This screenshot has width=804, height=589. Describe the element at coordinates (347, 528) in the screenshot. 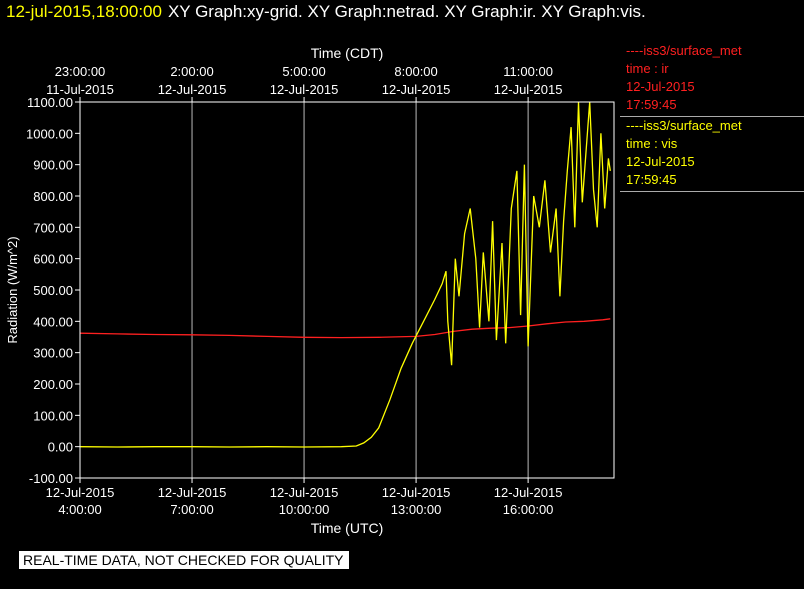

I see `x-axis-label: Time (UTC)` at that location.